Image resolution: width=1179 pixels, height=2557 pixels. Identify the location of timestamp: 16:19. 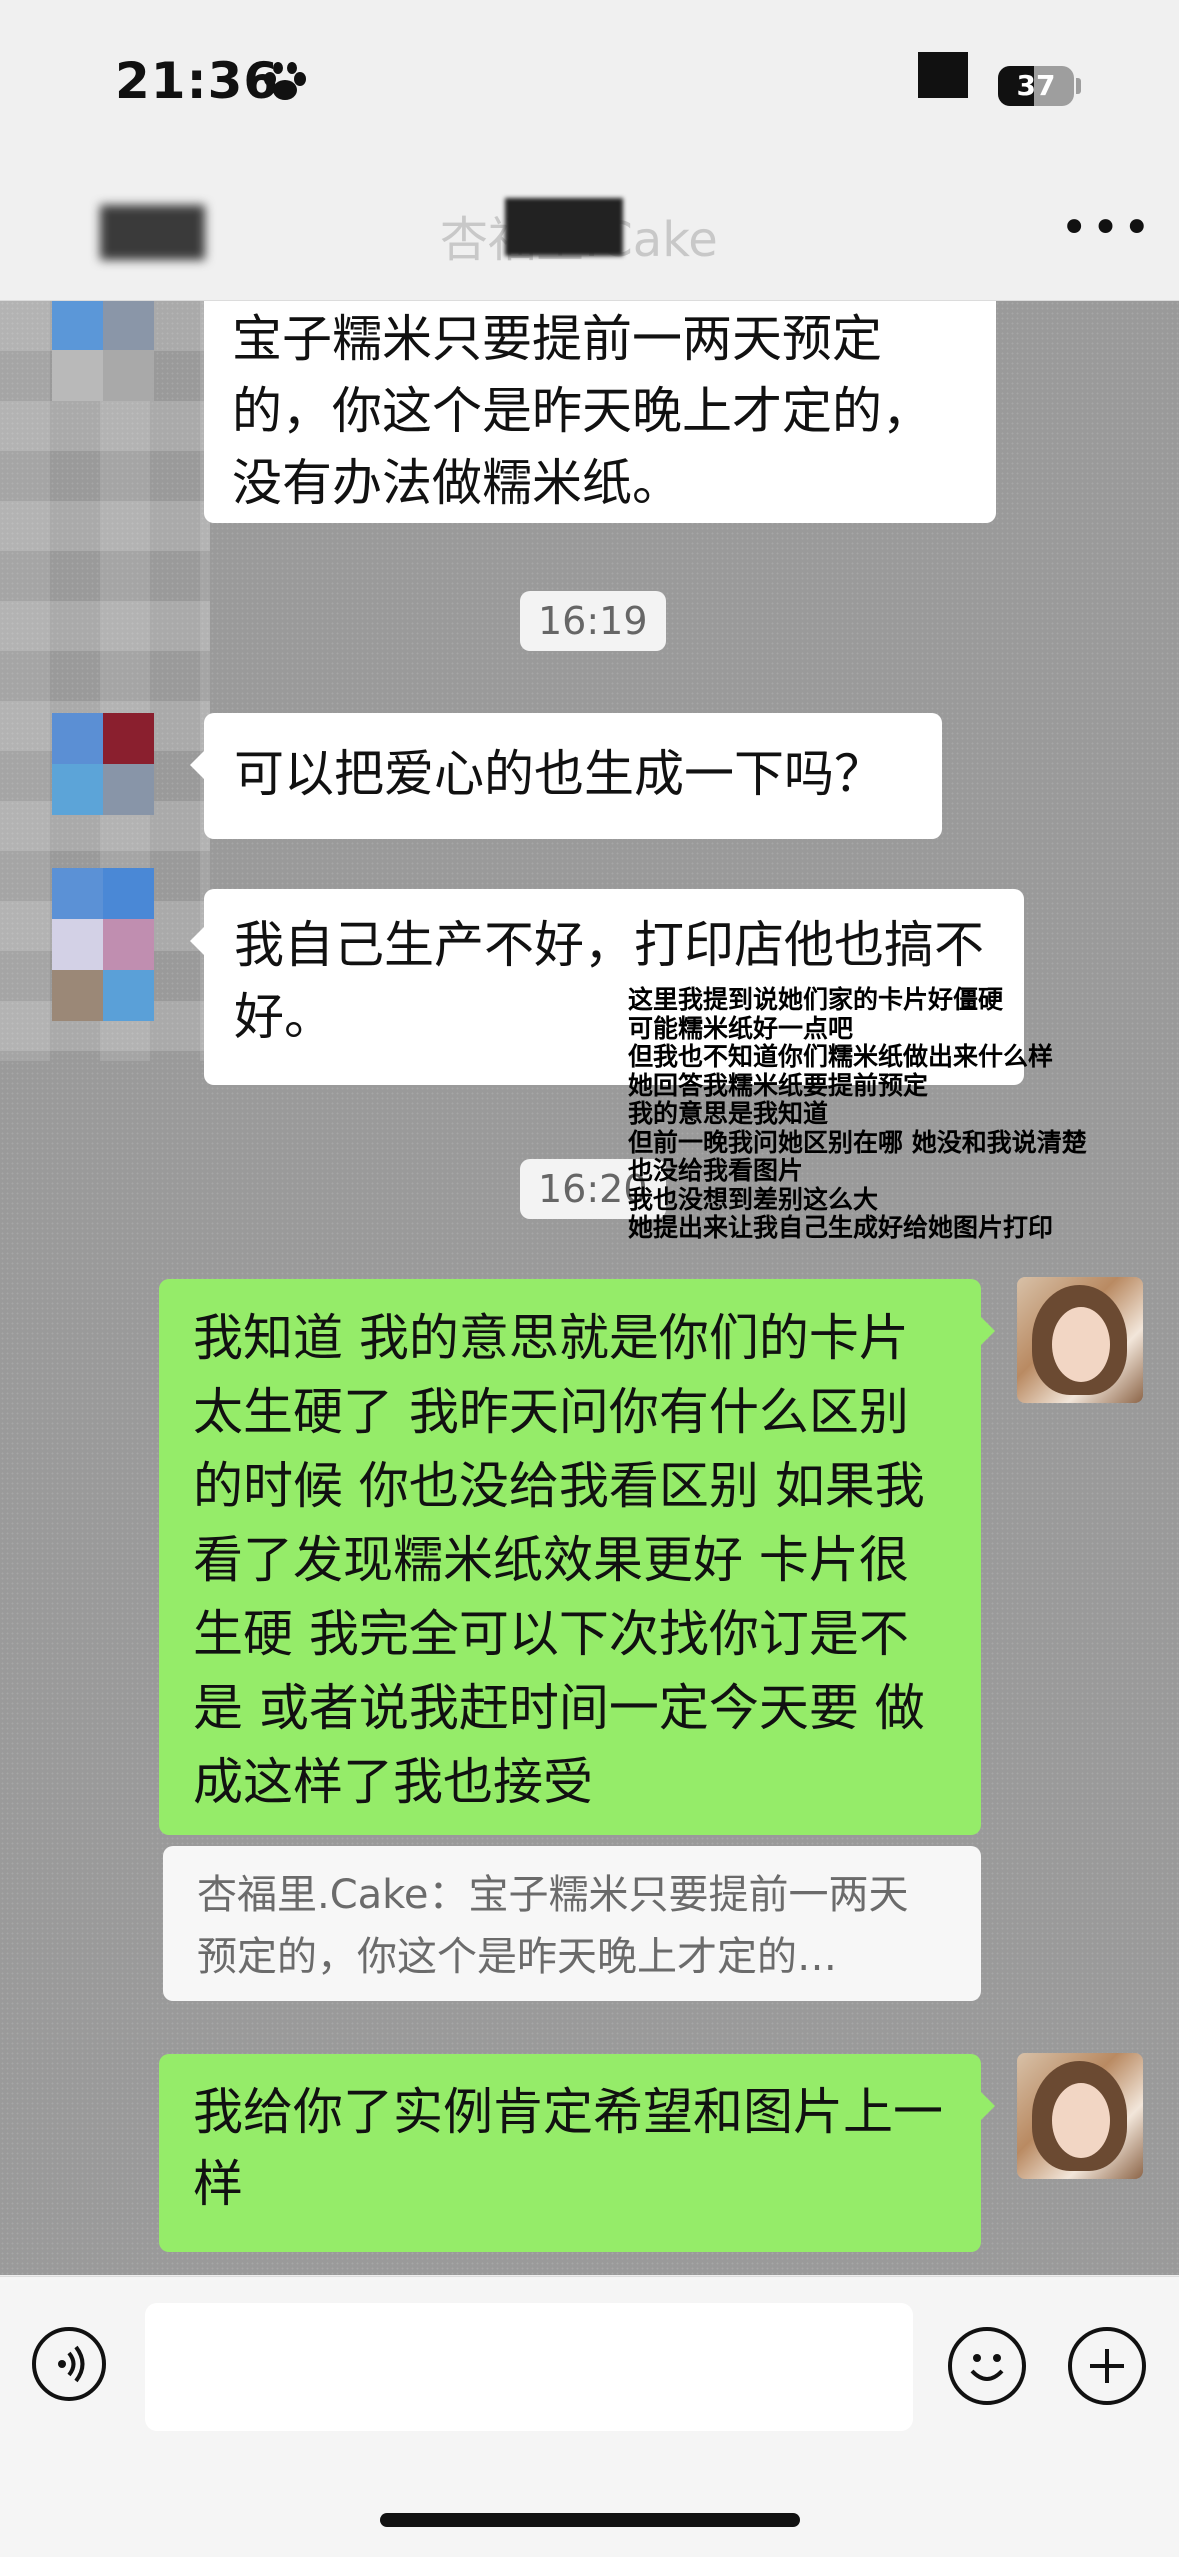
(593, 621).